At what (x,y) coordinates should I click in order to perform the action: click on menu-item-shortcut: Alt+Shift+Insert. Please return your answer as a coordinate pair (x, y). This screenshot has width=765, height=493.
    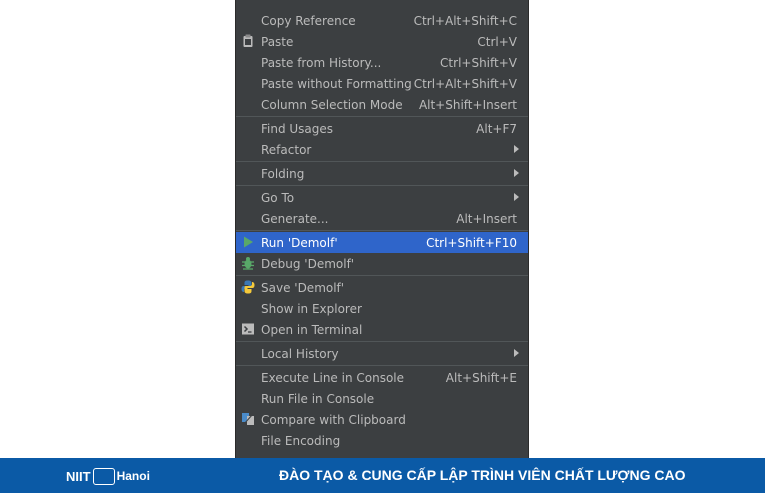
    Looking at the image, I should click on (467, 104).